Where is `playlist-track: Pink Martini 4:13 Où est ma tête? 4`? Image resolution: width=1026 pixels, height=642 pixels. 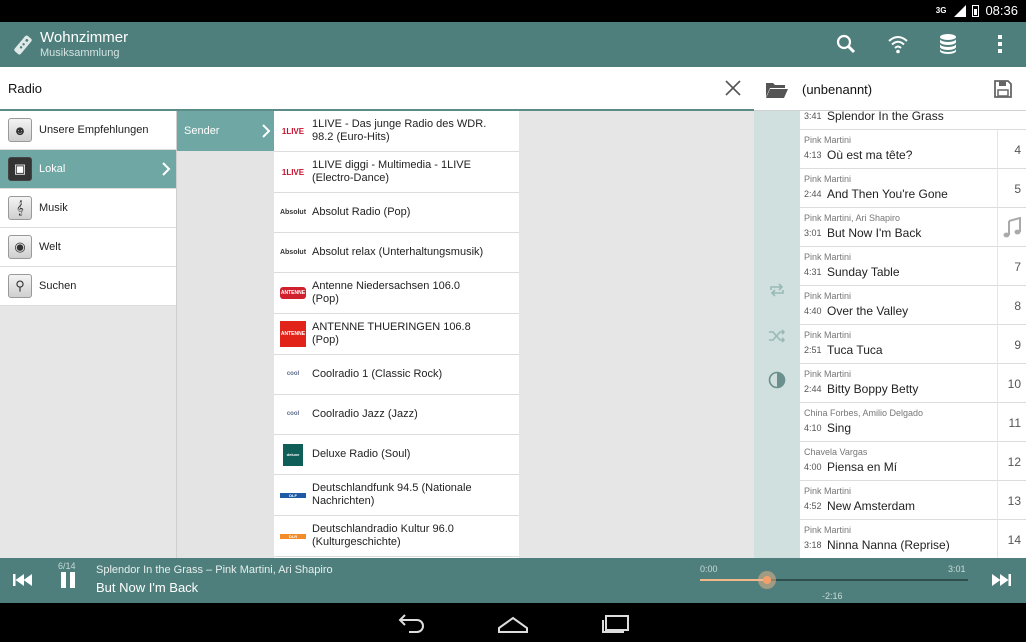
playlist-track: Pink Martini 4:13 Où est ma tête? 4 is located at coordinates (913, 149).